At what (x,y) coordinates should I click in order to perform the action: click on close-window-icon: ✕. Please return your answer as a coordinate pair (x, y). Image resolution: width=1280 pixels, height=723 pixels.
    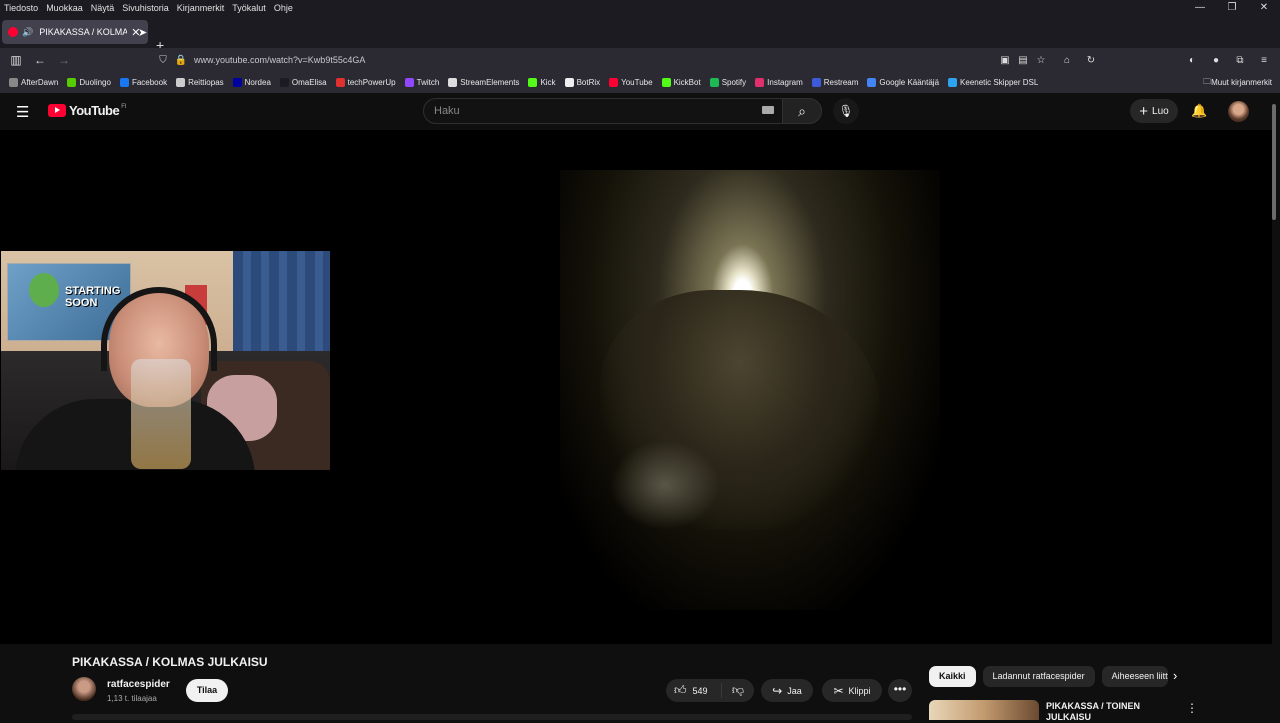
    Looking at the image, I should click on (1264, 8).